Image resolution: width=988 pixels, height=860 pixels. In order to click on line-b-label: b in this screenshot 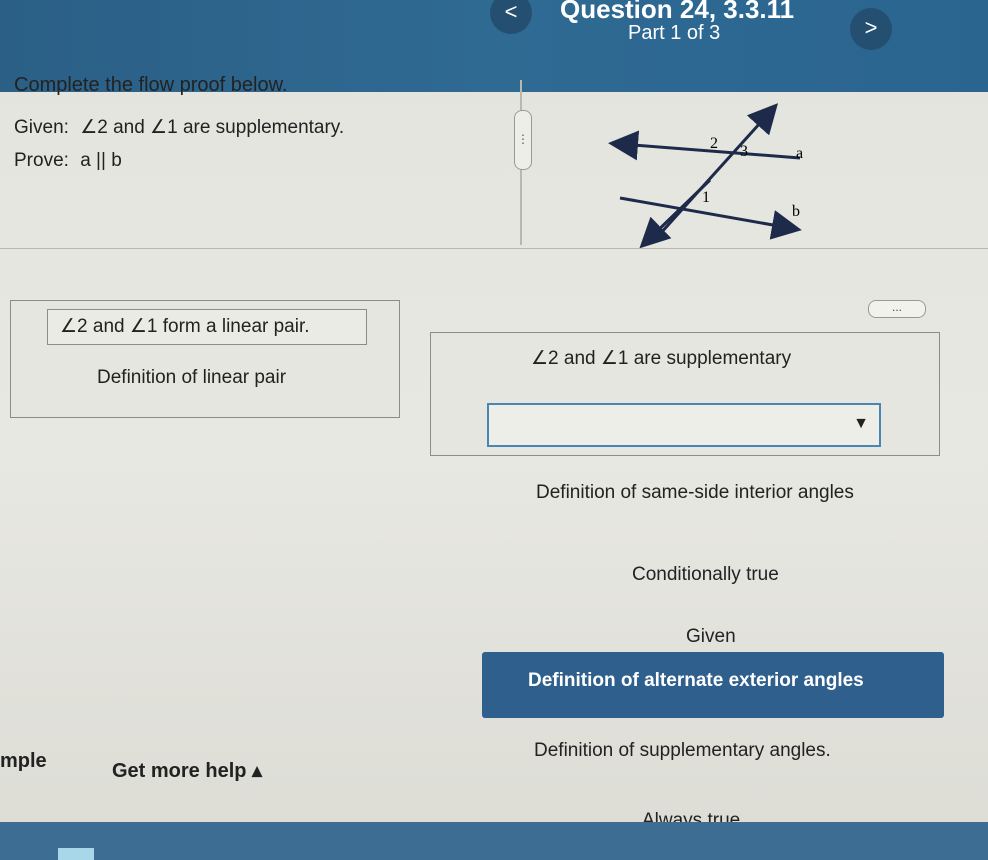, I will do `click(796, 211)`.